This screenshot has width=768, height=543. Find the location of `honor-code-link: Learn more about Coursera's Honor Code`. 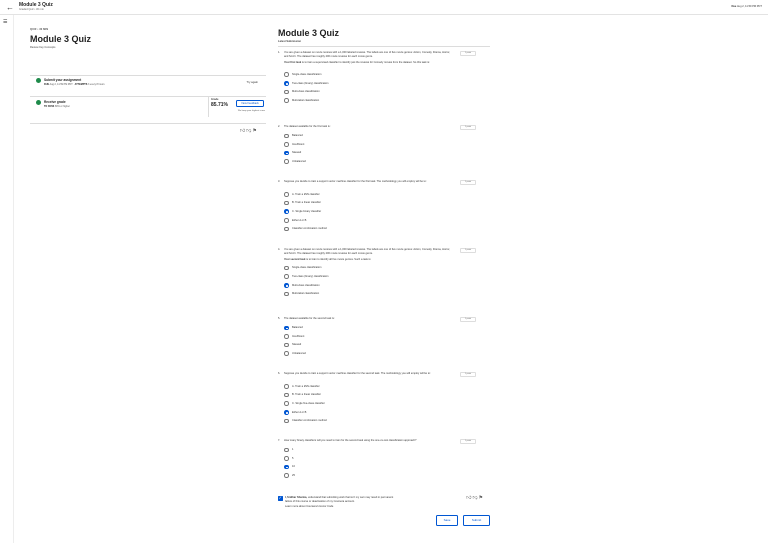

honor-code-link: Learn more about Coursera's Honor Code is located at coordinates (370, 506).